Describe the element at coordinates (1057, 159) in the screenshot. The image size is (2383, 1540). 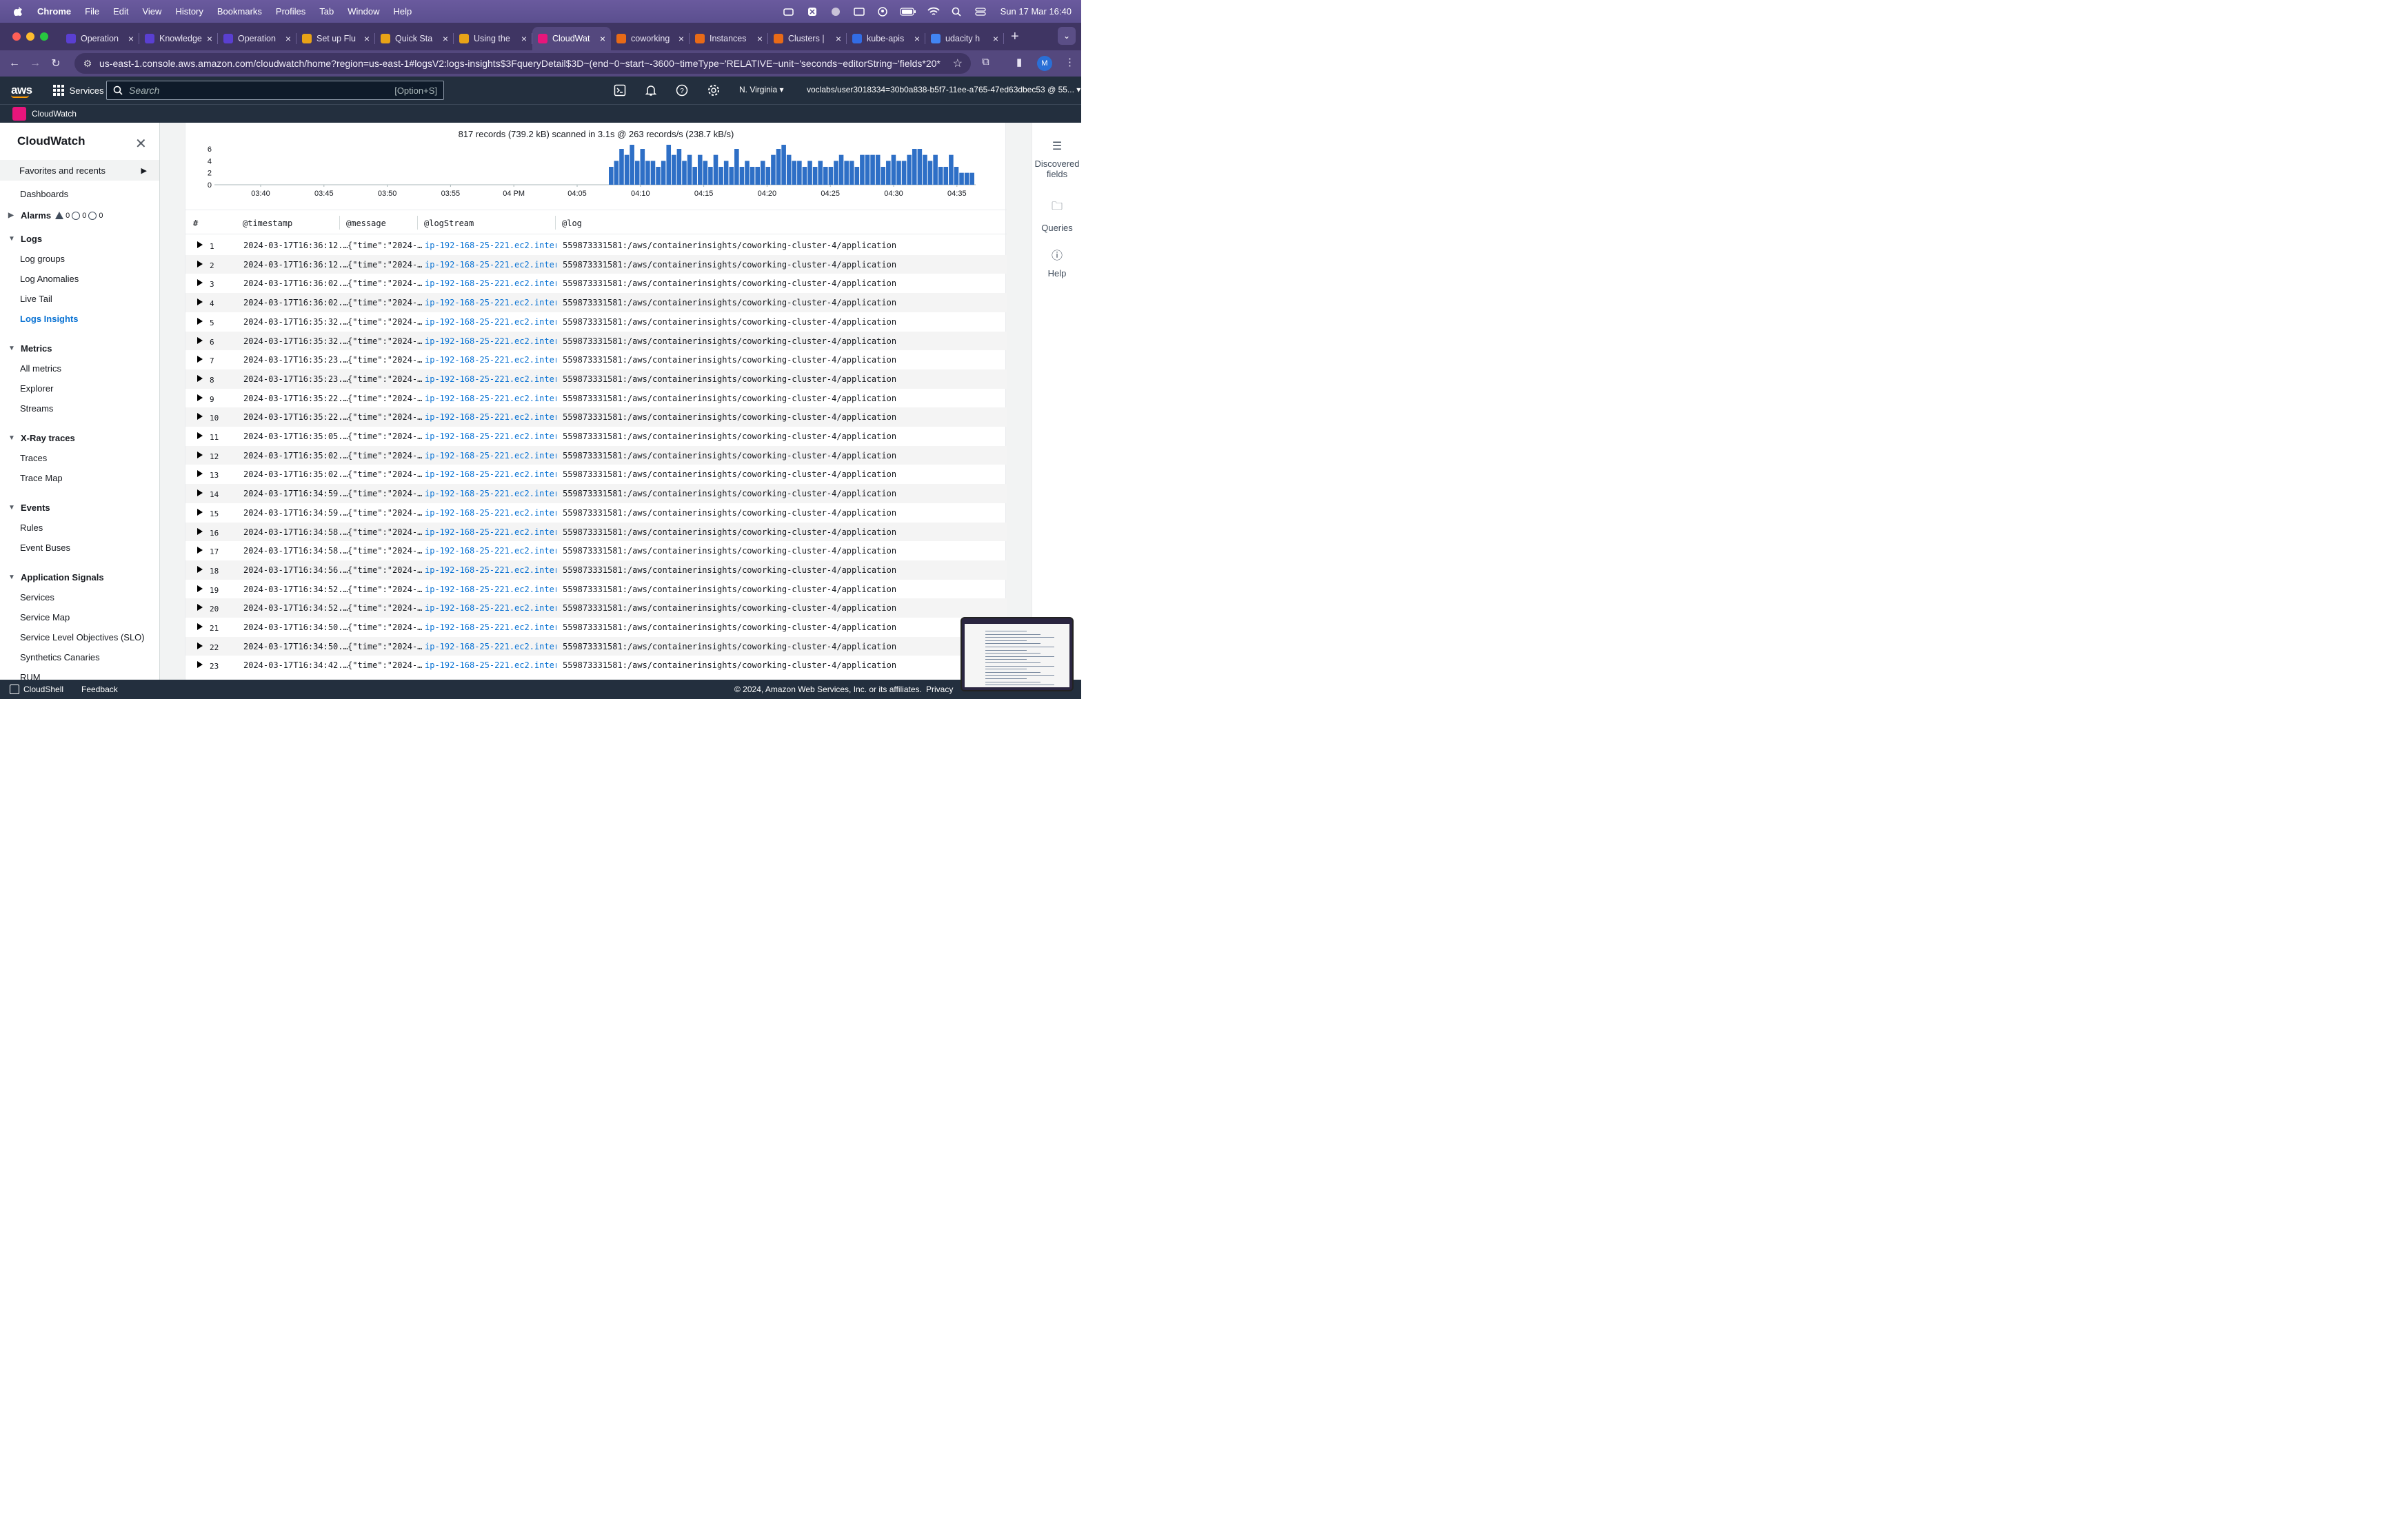
I see `discovered-fields-button: ☰ Discovered fields` at that location.